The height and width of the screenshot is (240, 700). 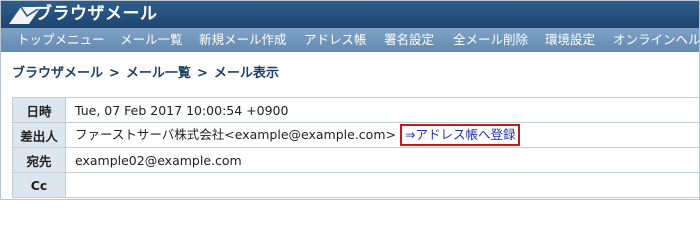 What do you see at coordinates (460, 135) in the screenshot?
I see `add-to-address-book-link: ⇒アドレス帳へ登録` at bounding box center [460, 135].